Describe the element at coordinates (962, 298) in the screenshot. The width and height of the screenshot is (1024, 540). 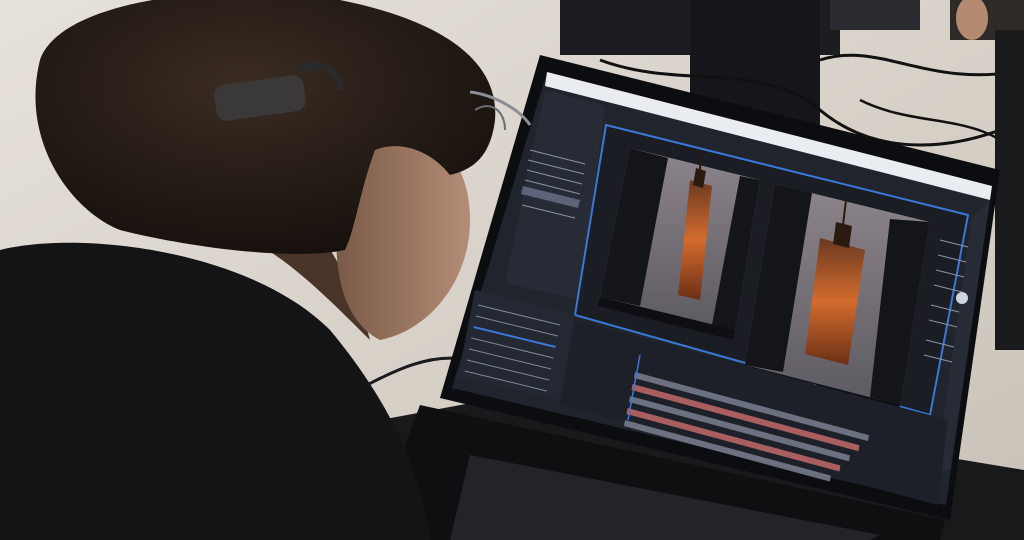
I see `color-picker-icon` at that location.